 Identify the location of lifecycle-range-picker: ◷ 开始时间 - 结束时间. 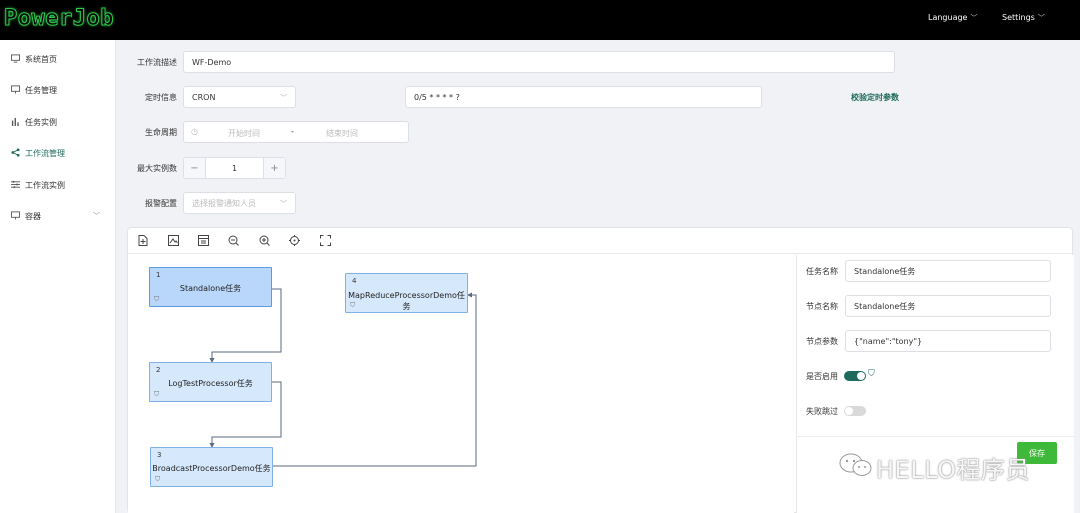
(296, 132).